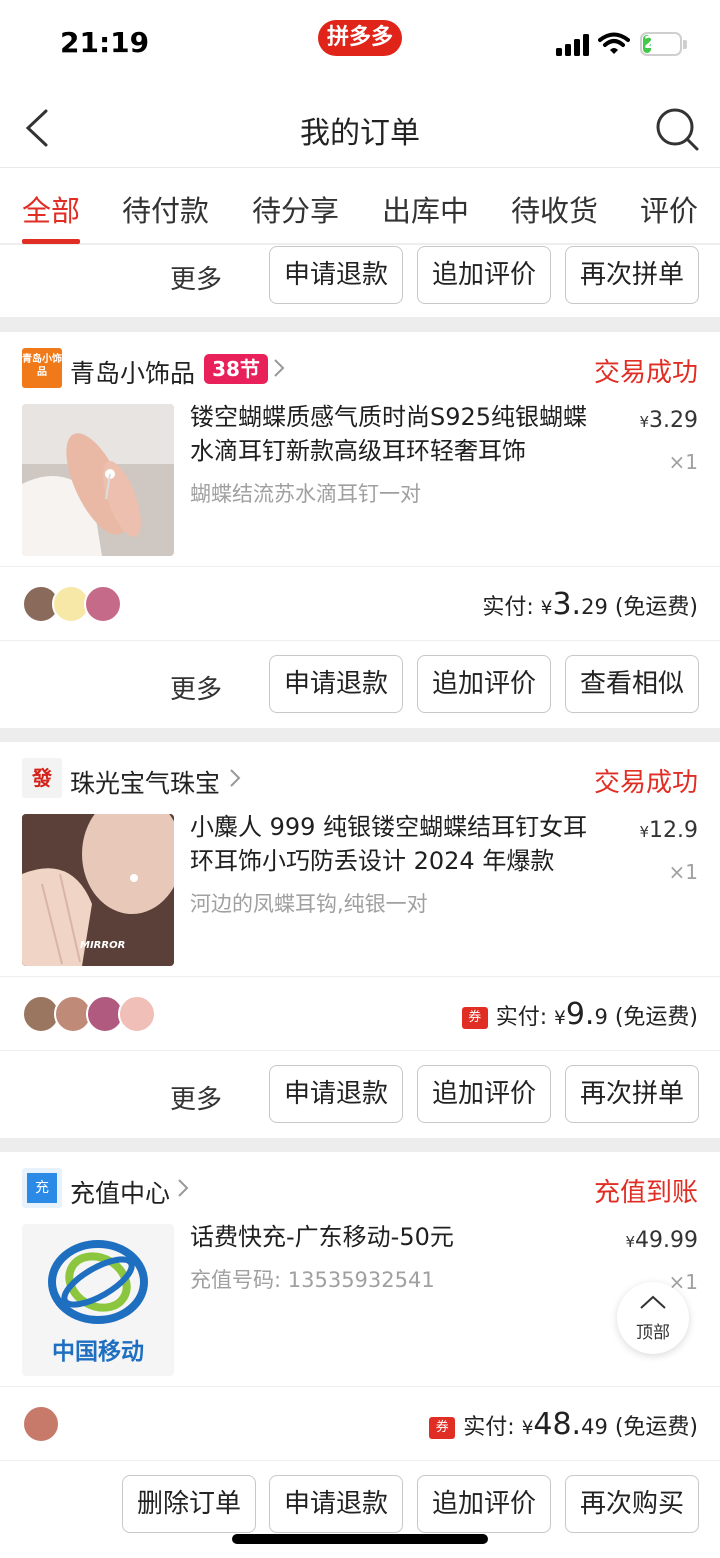 This screenshot has width=720, height=1558. What do you see at coordinates (661, 1240) in the screenshot?
I see `unit-price: ¥49.99` at bounding box center [661, 1240].